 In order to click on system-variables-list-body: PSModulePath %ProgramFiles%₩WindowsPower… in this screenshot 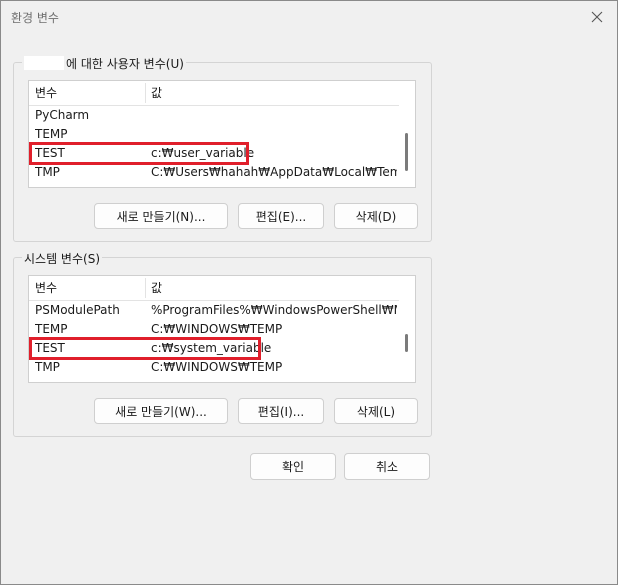, I will do `click(214, 341)`.